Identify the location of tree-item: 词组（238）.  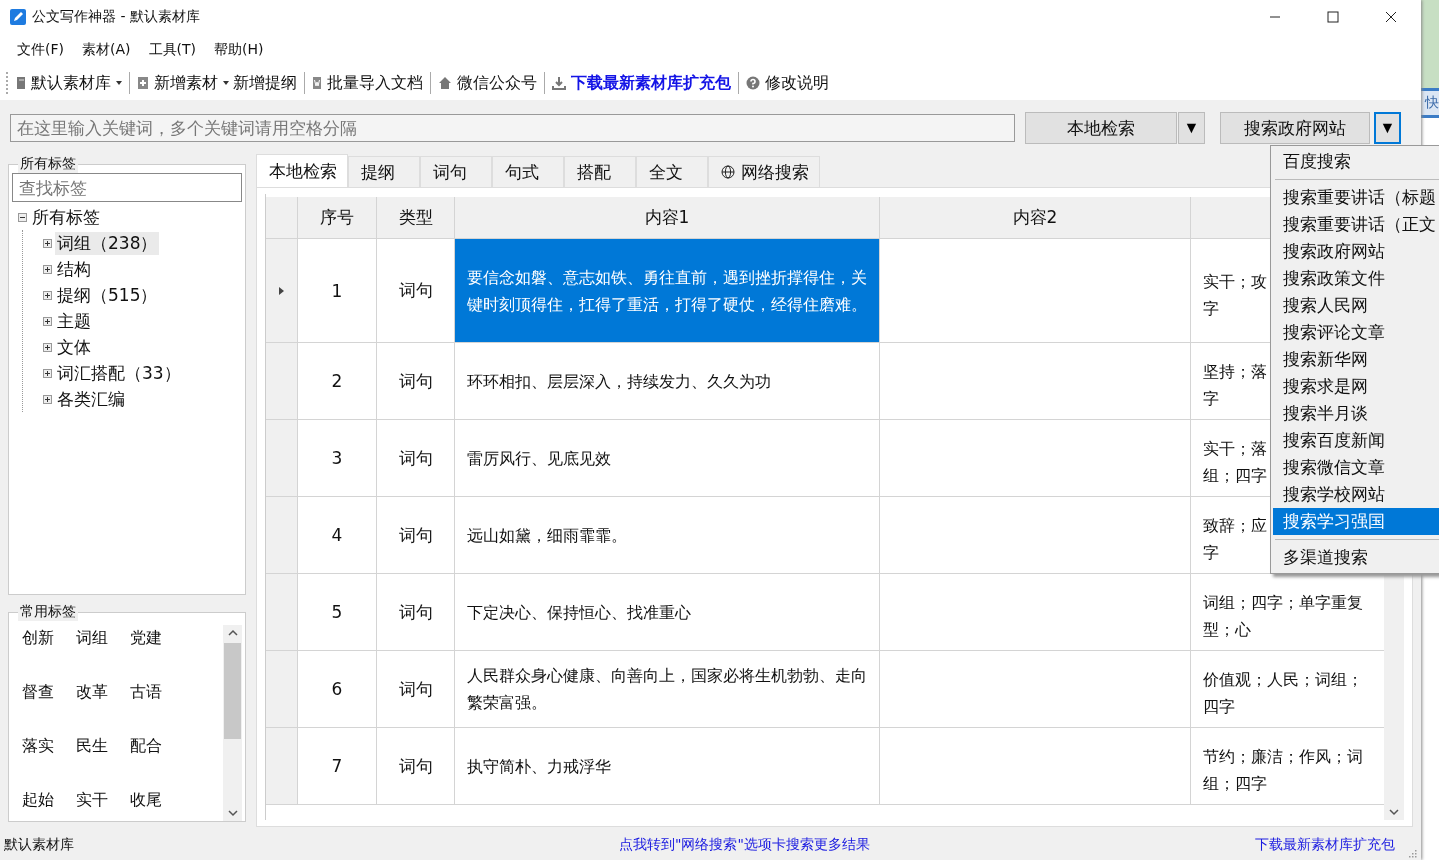
(107, 243).